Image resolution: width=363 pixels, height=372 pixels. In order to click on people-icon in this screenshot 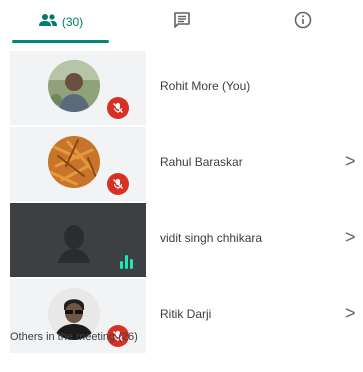, I will do `click(48, 22)`.